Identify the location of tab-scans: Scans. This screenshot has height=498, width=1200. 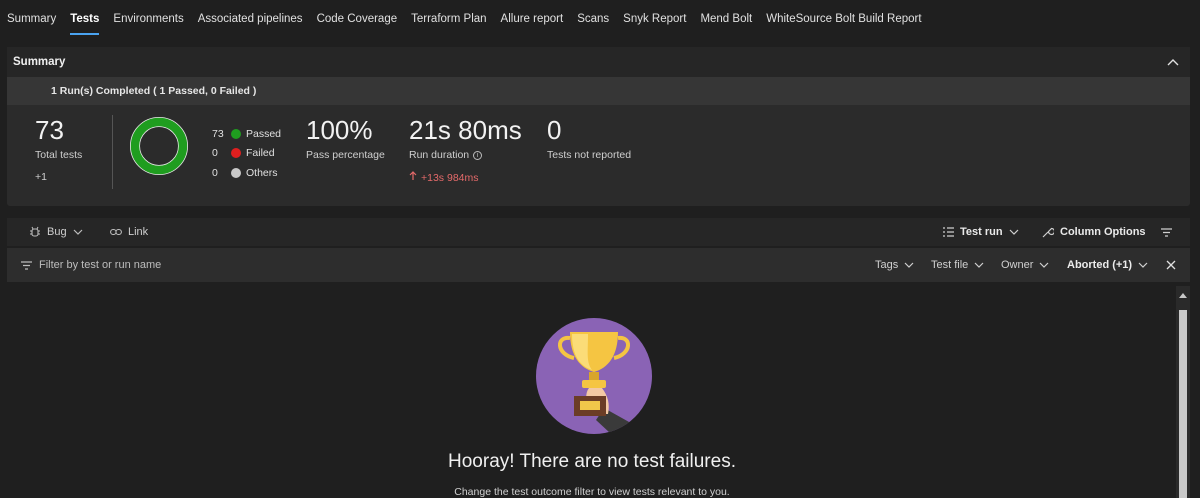
(593, 19).